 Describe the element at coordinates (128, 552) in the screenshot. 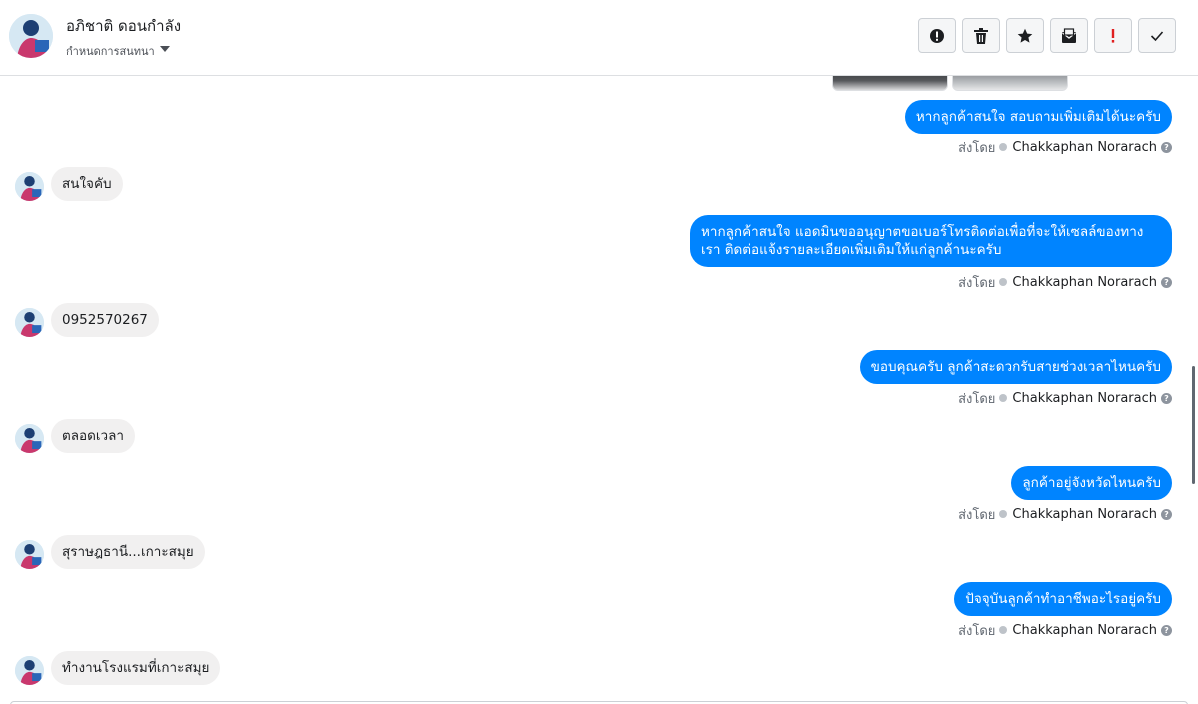

I see `incoming-message: สุราษฎธานี...เกาะสมุย` at that location.